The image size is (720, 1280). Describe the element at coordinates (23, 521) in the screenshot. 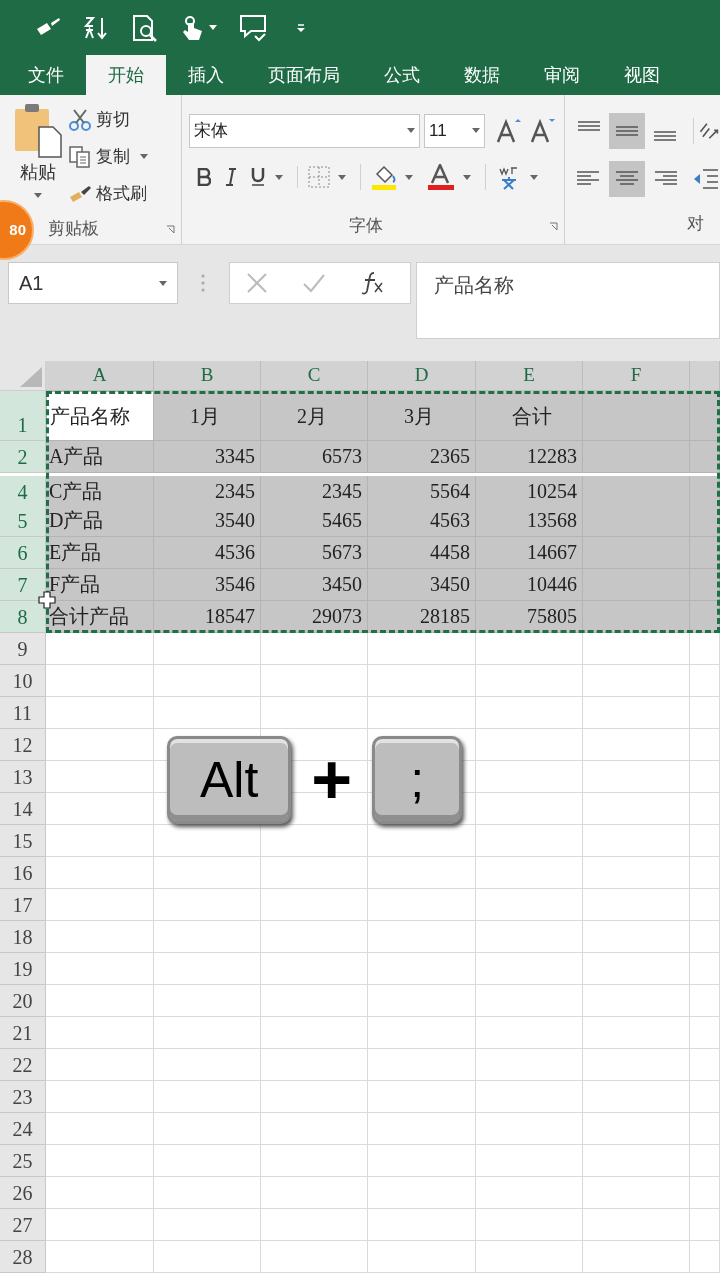

I see `row-header: 5` at that location.